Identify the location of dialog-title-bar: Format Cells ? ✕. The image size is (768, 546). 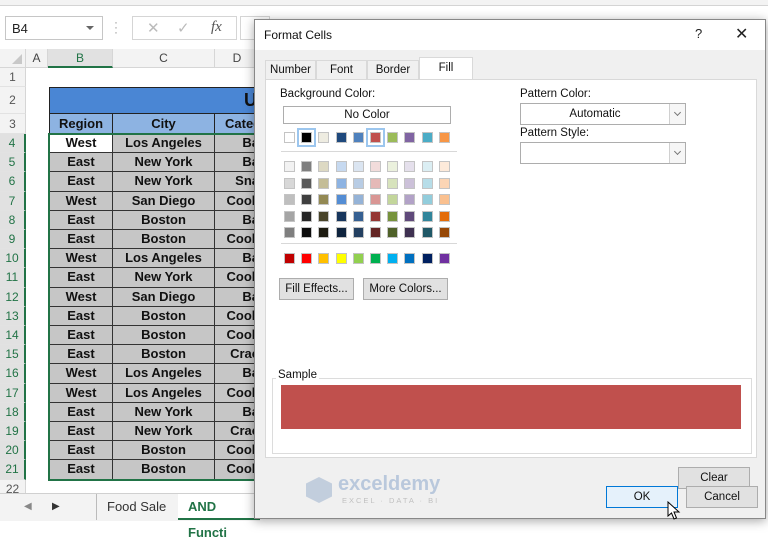
(510, 35).